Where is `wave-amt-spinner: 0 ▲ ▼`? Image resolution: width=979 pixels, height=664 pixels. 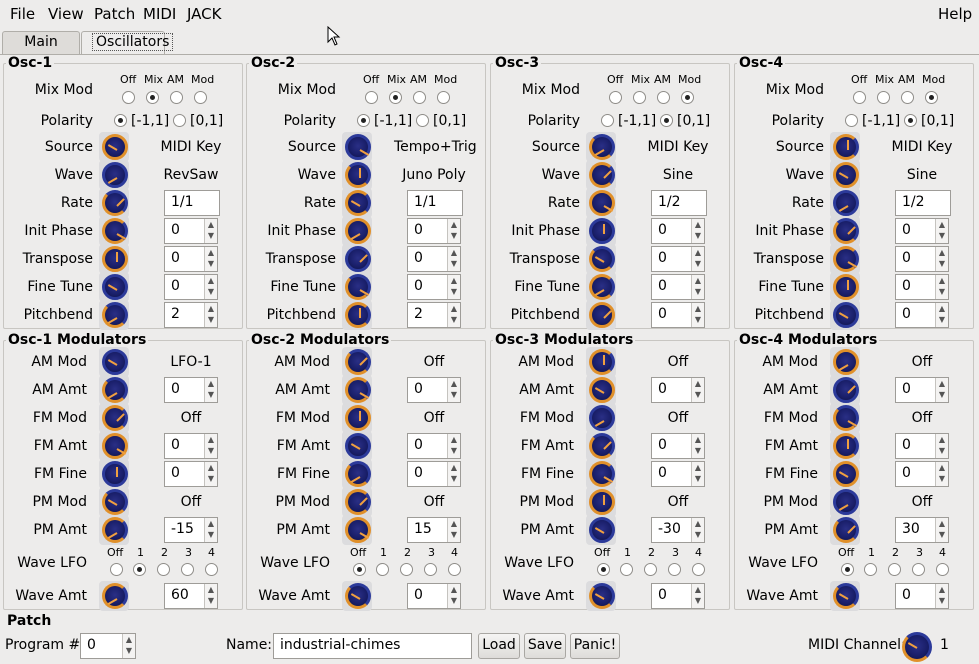
wave-amt-spinner: 0 ▲ ▼ is located at coordinates (678, 596).